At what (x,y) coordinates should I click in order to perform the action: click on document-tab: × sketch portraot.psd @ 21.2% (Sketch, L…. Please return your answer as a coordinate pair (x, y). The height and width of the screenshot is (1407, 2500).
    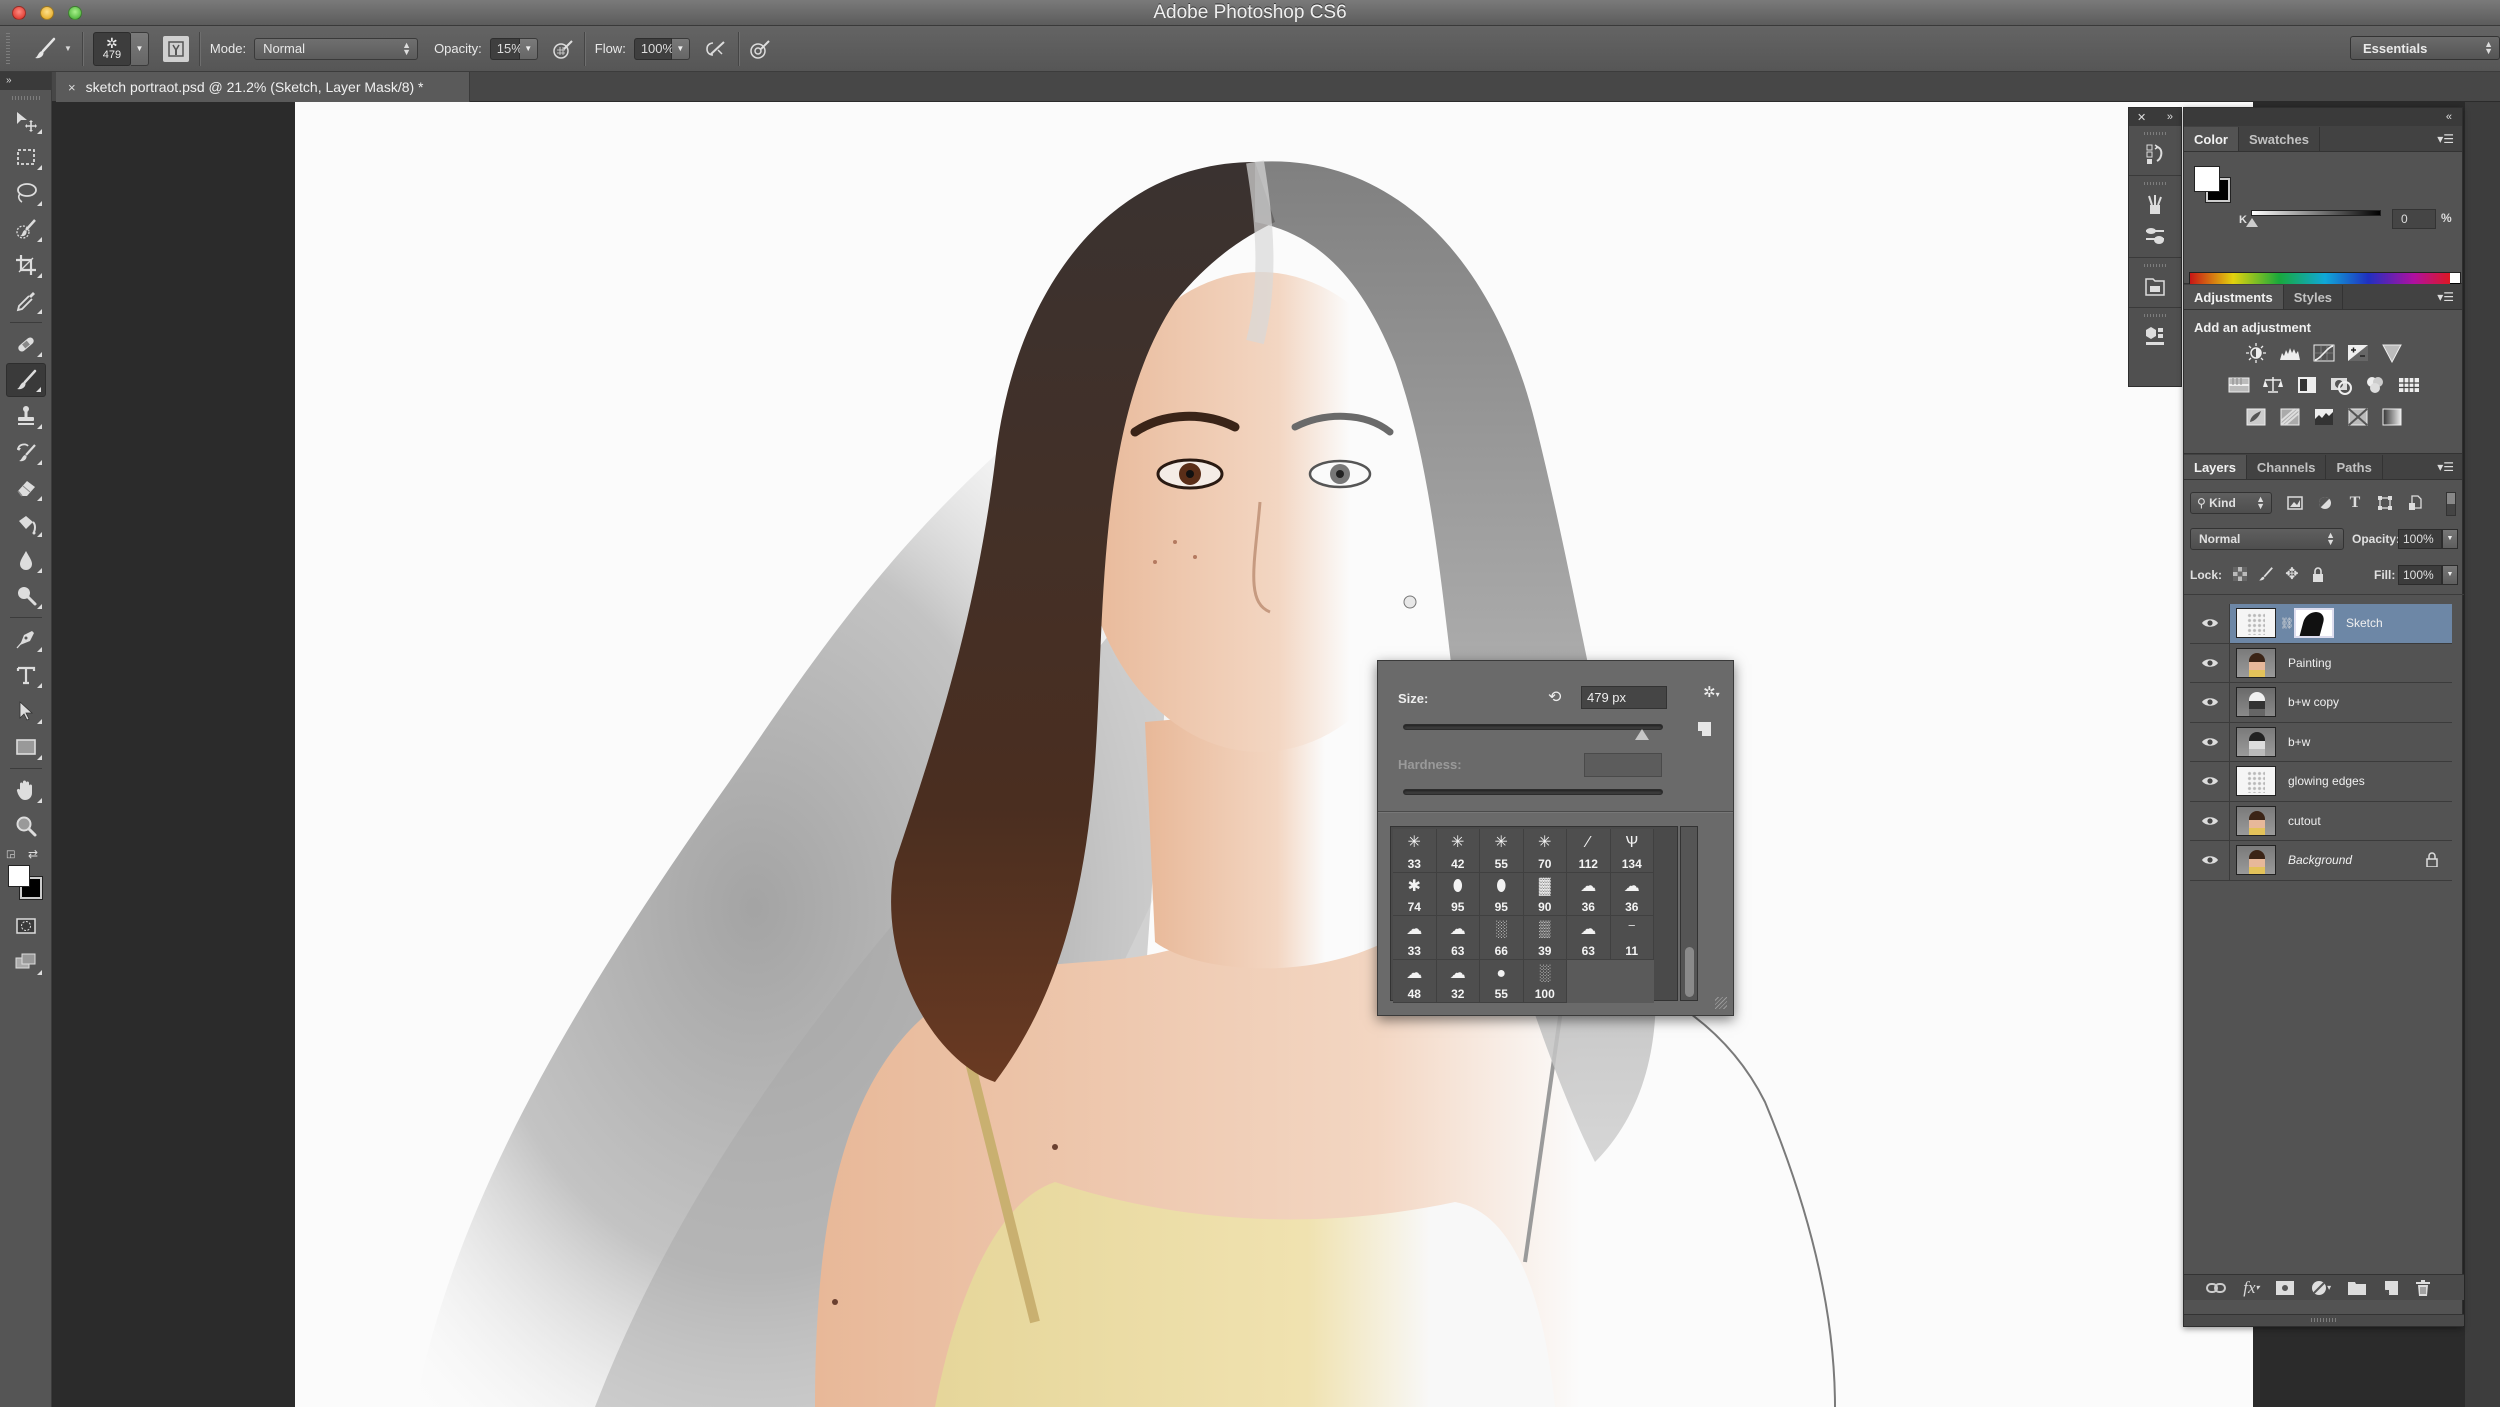
    Looking at the image, I should click on (263, 87).